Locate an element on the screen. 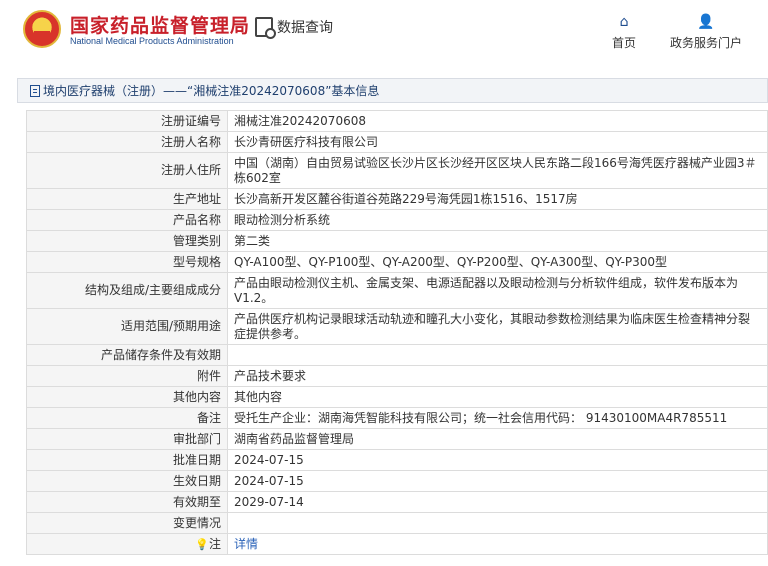  site-subtitle: National Medical Products Administration is located at coordinates (152, 41).